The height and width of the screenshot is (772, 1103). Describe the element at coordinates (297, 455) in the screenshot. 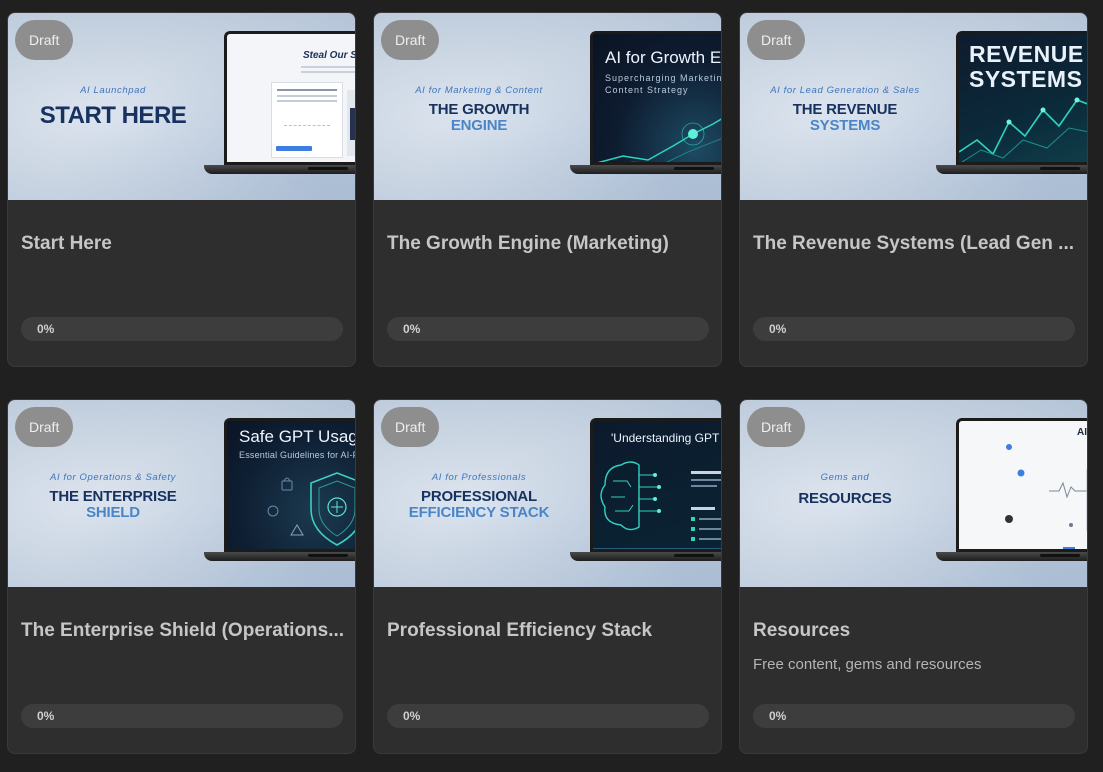

I see `screen-subtitle: Essential Guidelines for AI-Pow` at that location.